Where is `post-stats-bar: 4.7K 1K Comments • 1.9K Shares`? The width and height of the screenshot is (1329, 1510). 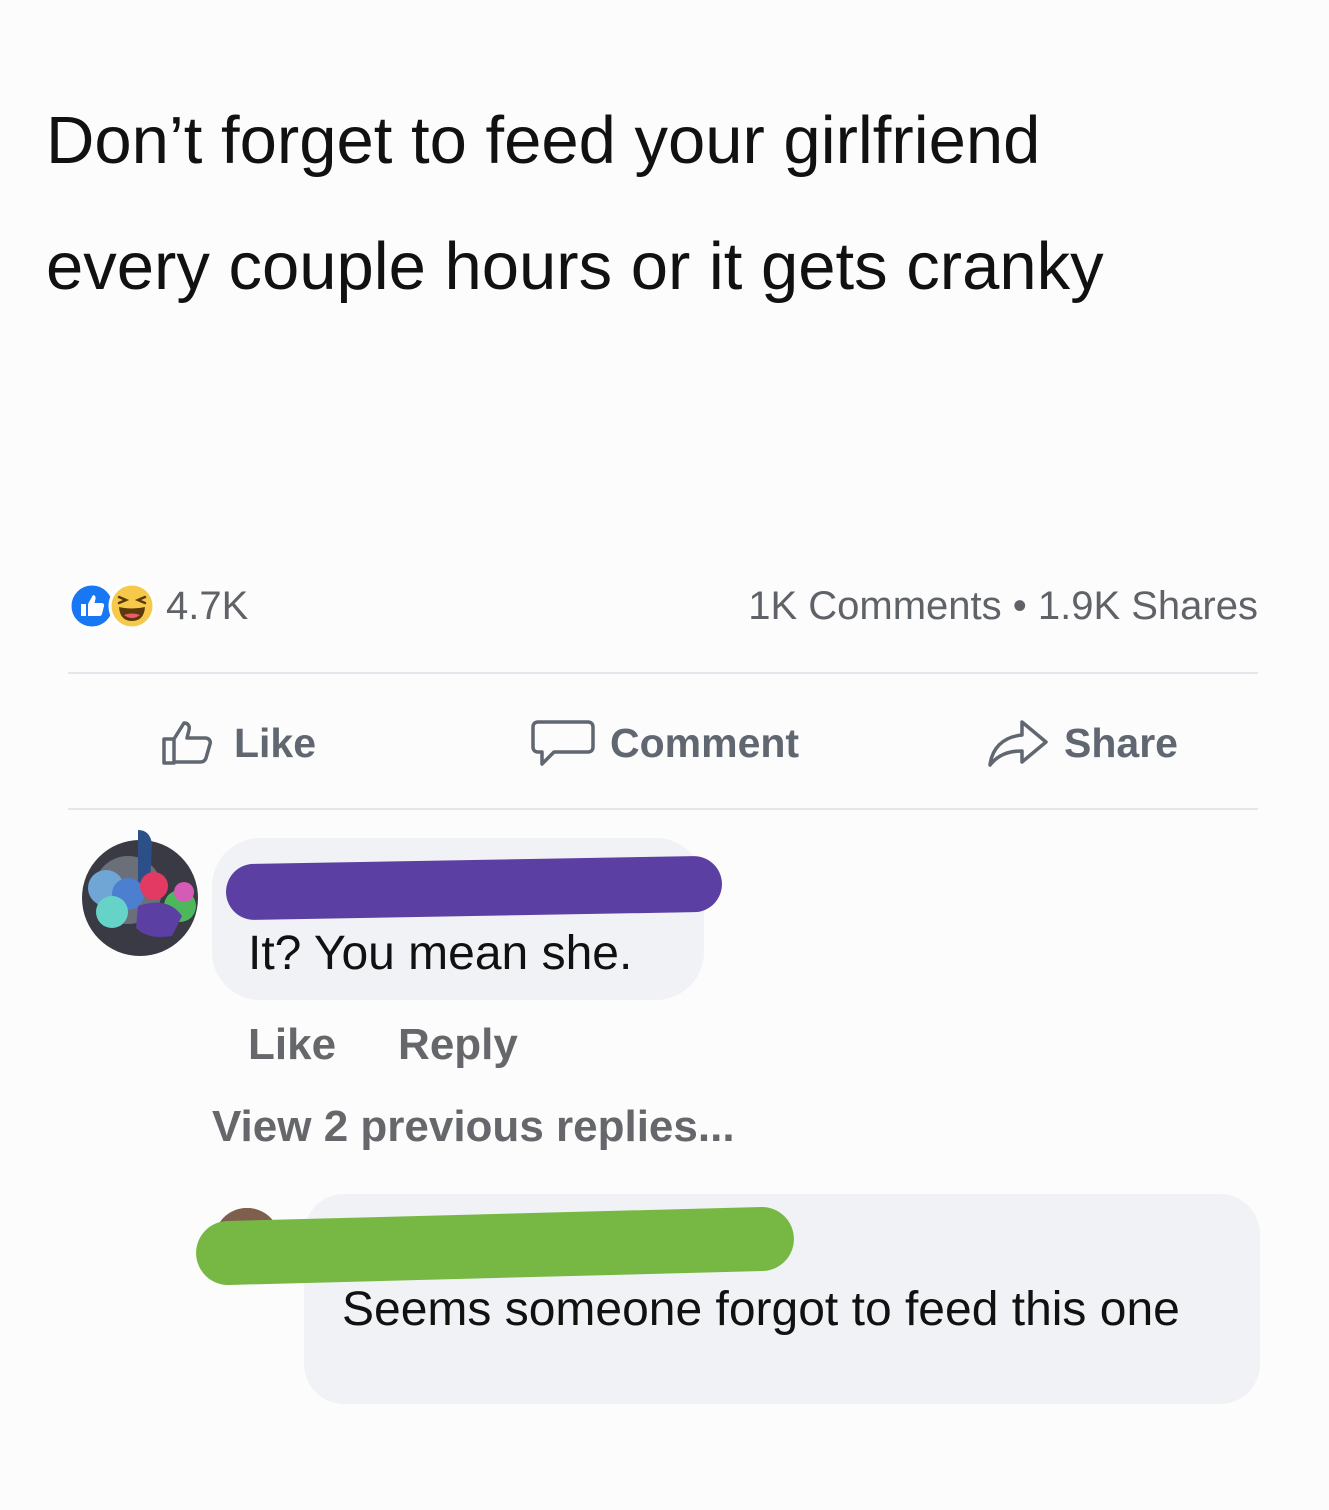 post-stats-bar: 4.7K 1K Comments • 1.9K Shares is located at coordinates (663, 606).